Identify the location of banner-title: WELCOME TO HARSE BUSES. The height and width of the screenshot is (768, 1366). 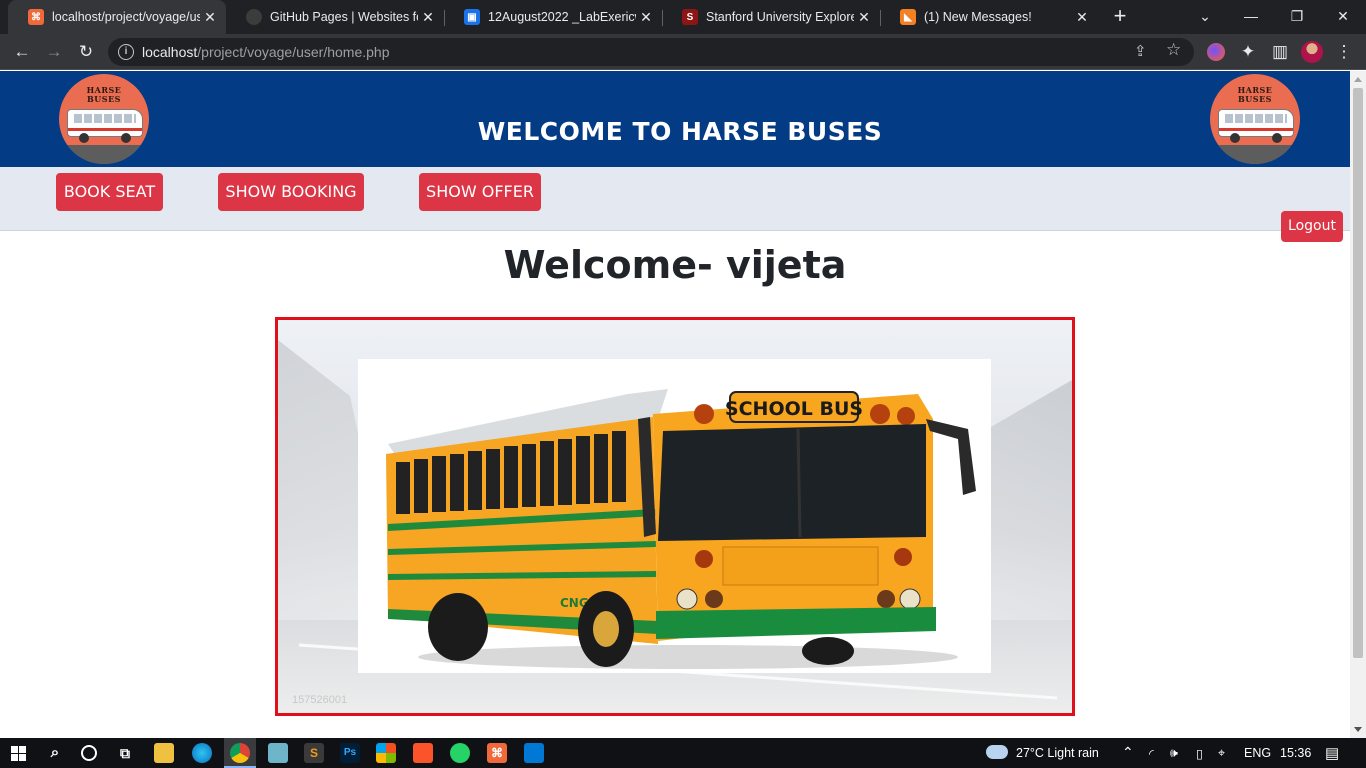
(680, 131).